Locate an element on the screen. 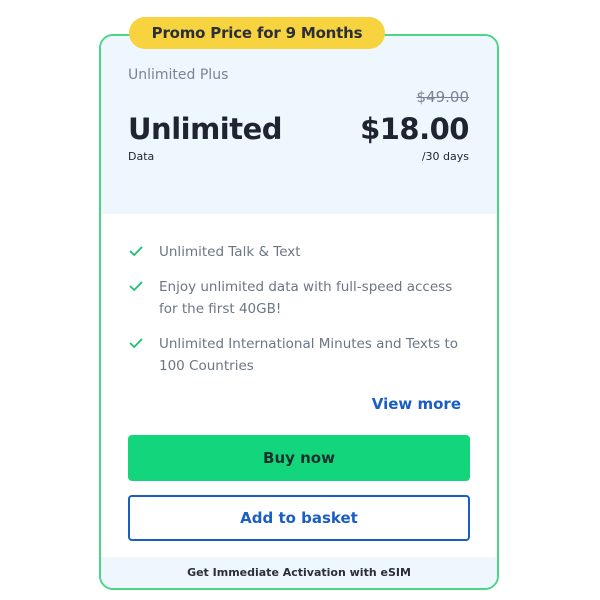 The width and height of the screenshot is (600, 600). esim-footer: Get Immediate Activation with eSIM is located at coordinates (299, 572).